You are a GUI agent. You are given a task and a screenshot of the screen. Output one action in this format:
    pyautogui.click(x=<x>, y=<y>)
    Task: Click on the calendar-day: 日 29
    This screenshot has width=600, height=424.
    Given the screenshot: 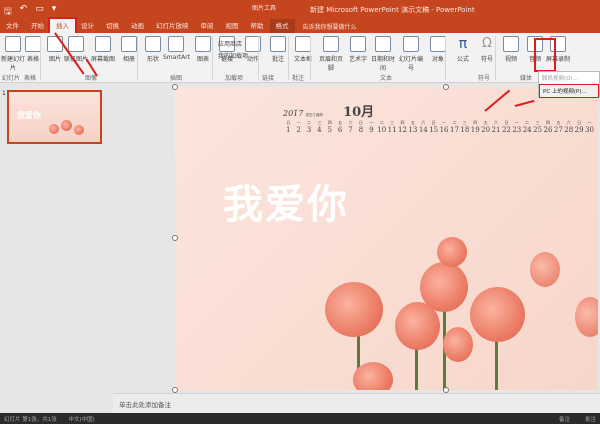 What is the action you would take?
    pyautogui.click(x=579, y=127)
    